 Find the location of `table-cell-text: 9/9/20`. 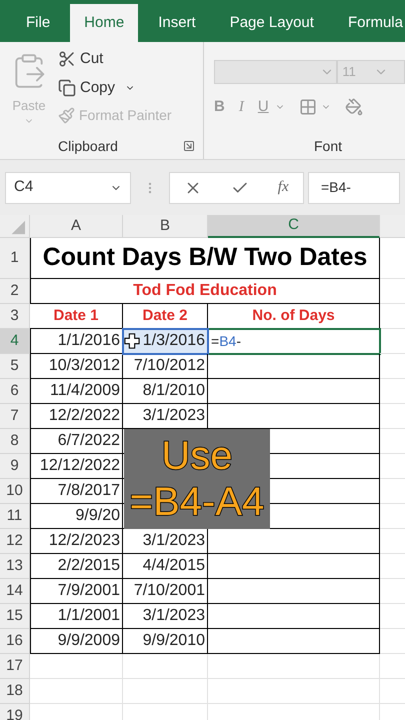

table-cell-text: 9/9/20 is located at coordinates (98, 516).